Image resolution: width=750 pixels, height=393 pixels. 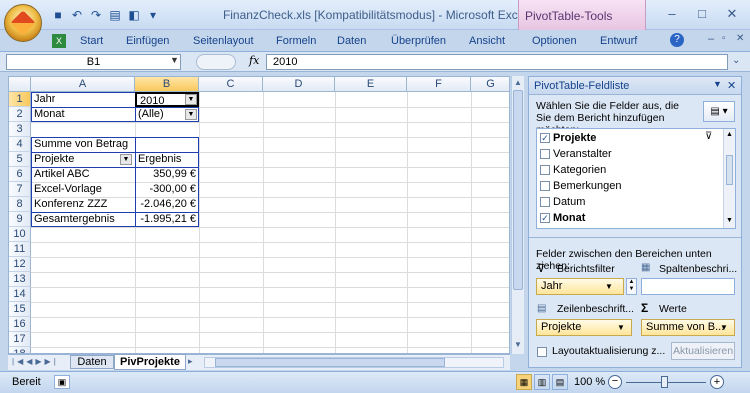 I want to click on filter-item-jahr: Jahr ▼, so click(x=580, y=286).